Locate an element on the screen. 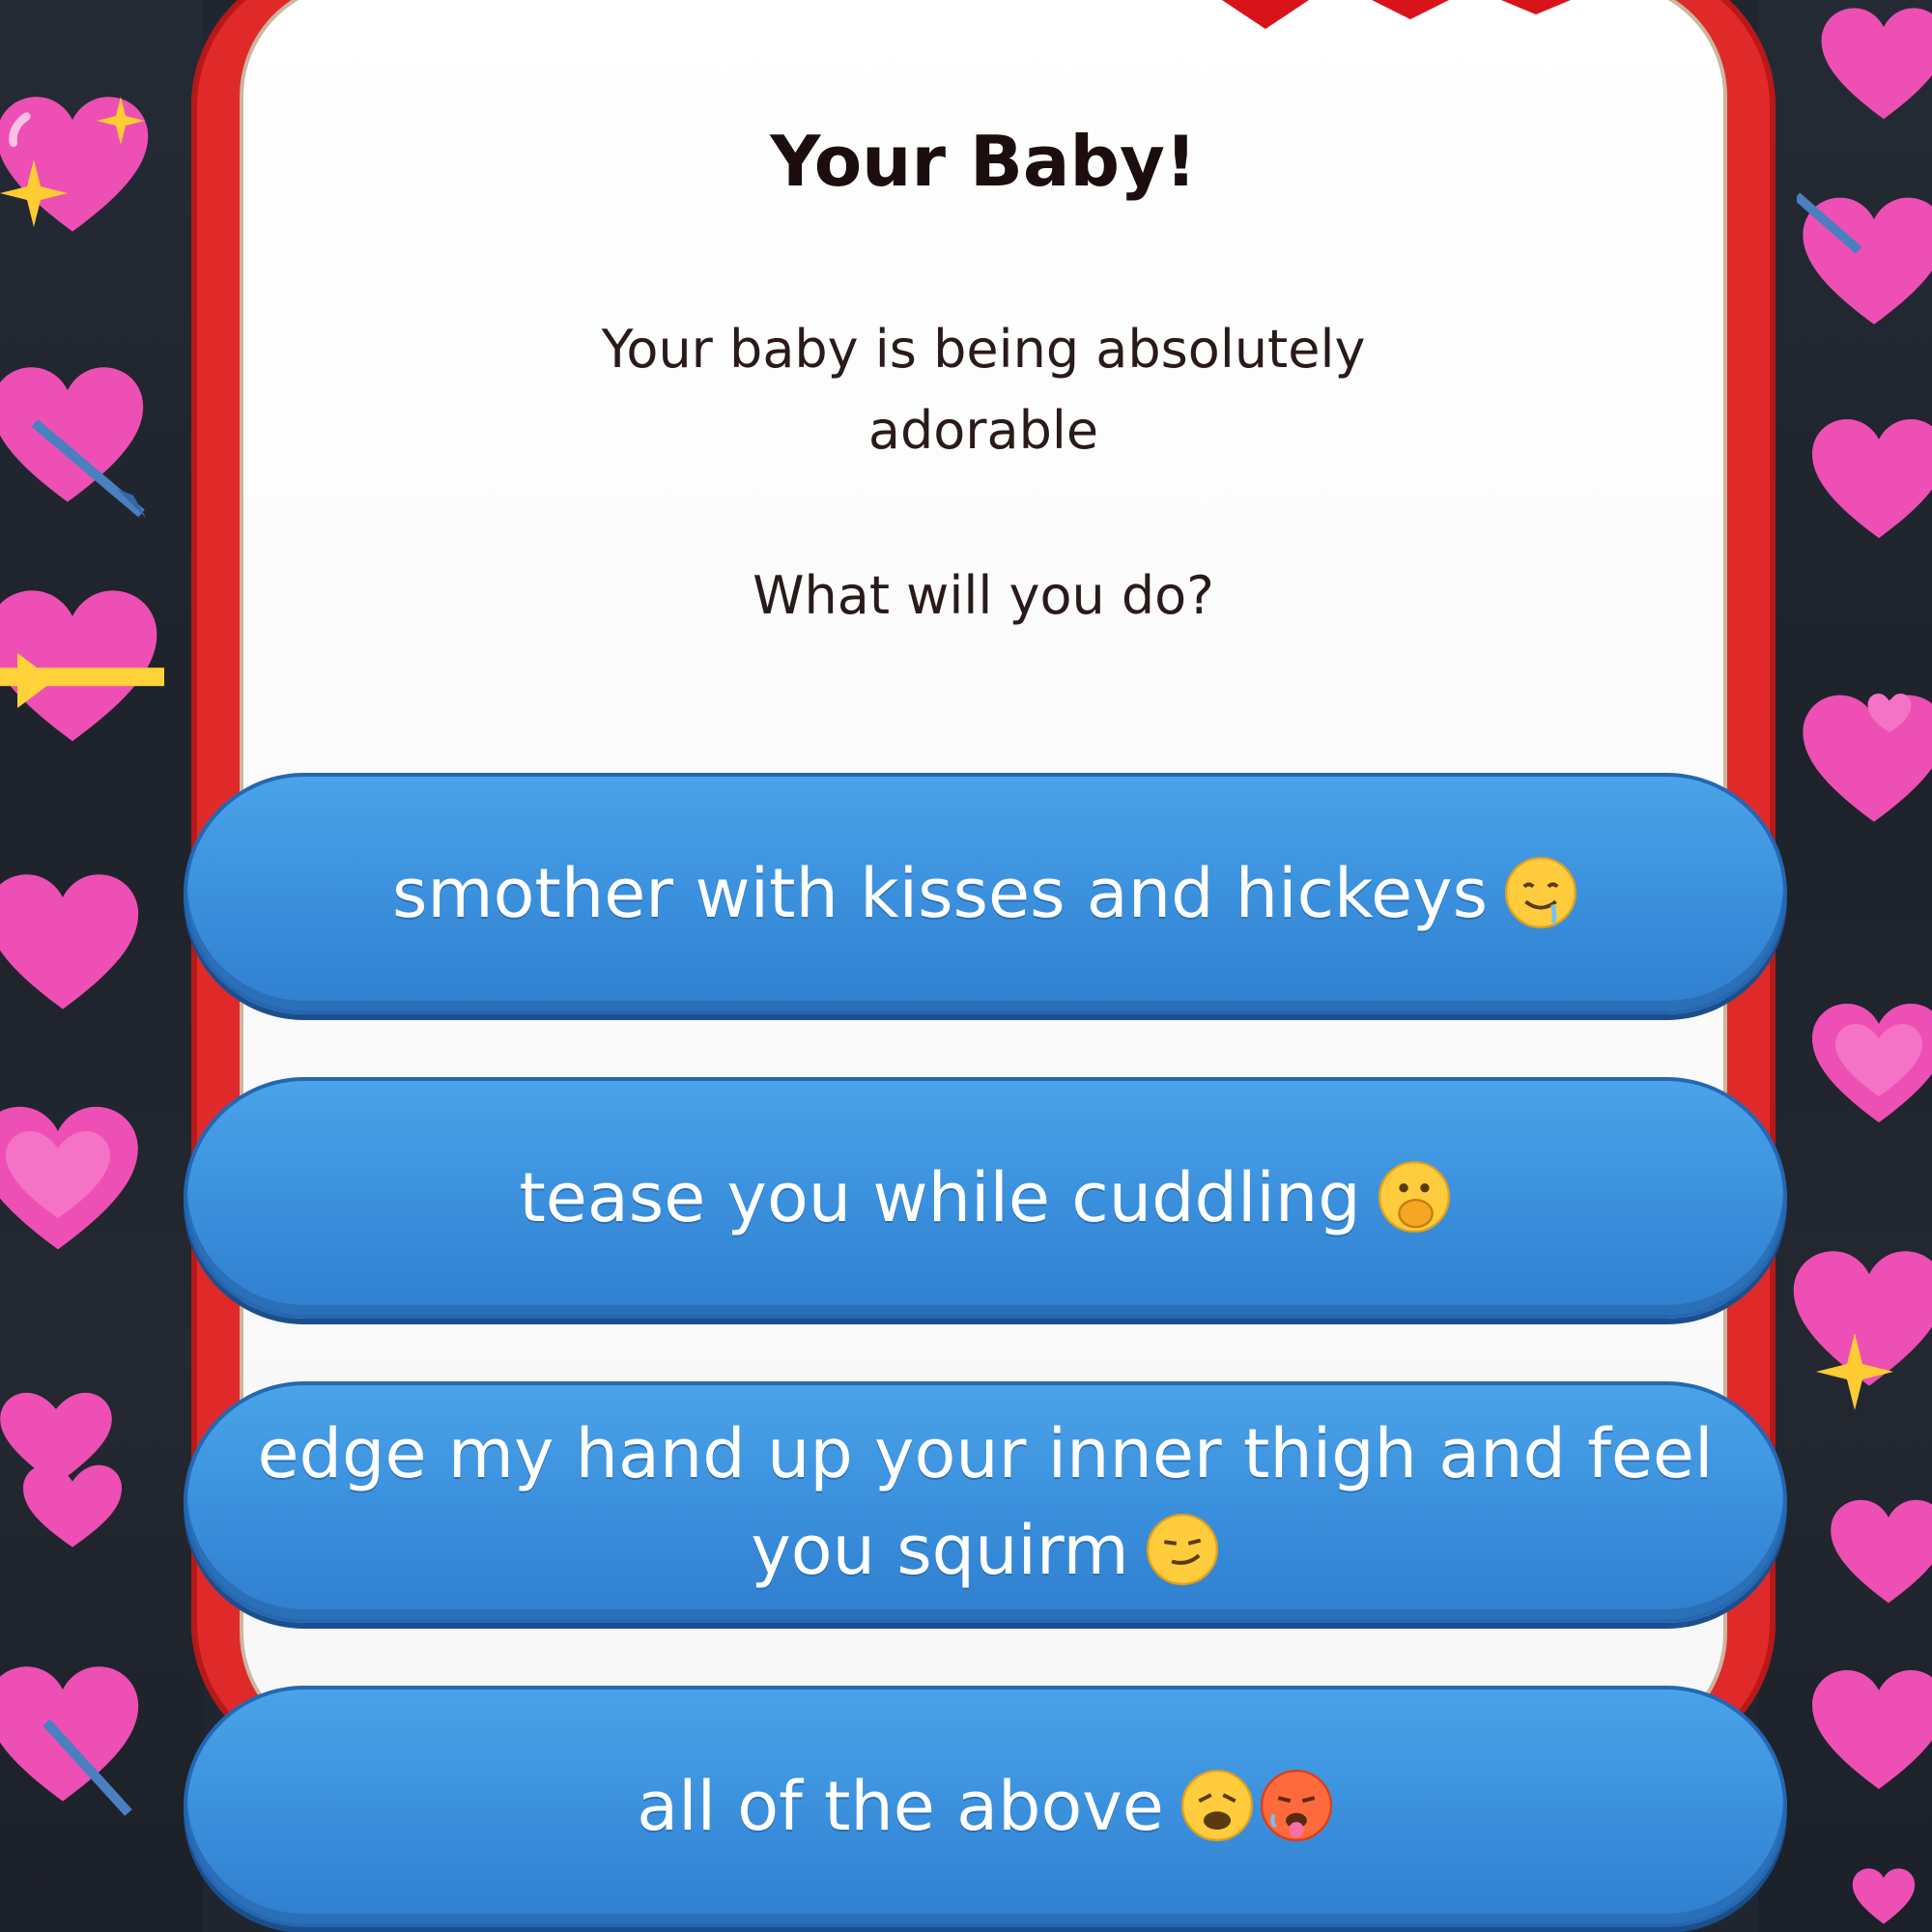 The image size is (1932, 1932). hot-face-icon is located at coordinates (1296, 1805).